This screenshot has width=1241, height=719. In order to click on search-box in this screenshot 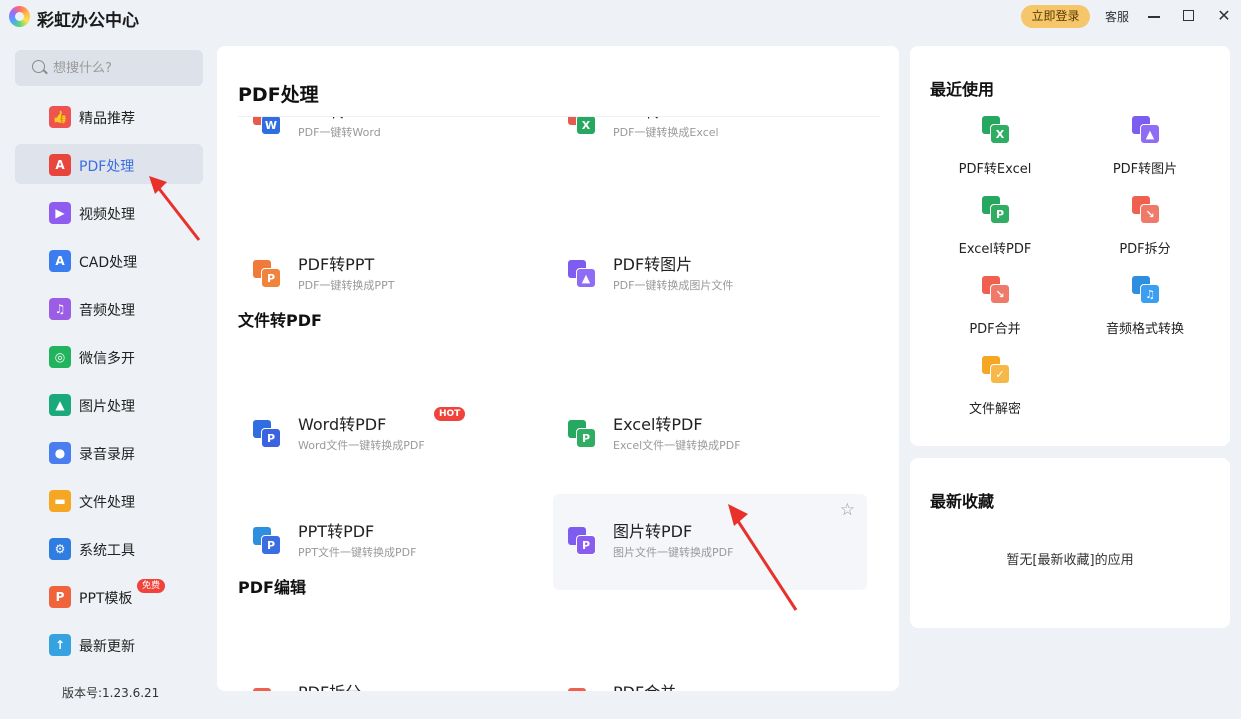, I will do `click(109, 68)`.